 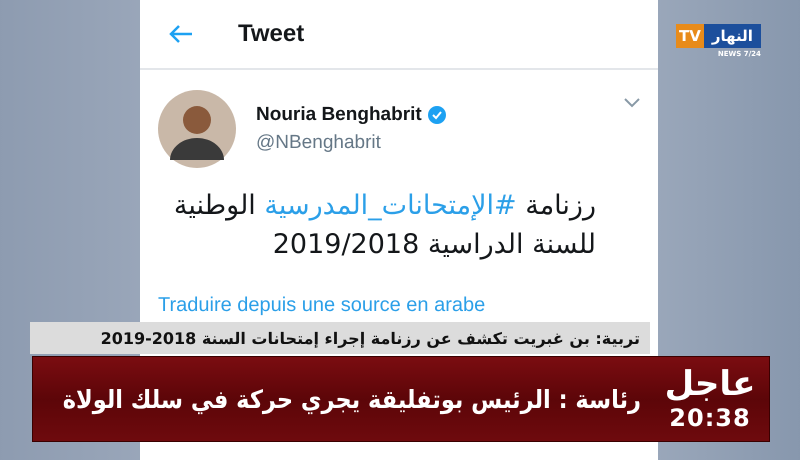 What do you see at coordinates (351, 399) in the screenshot?
I see `headline-text: رئاسة : الرئيس بوتفليقة يجري حركة في سلك الولاة` at bounding box center [351, 399].